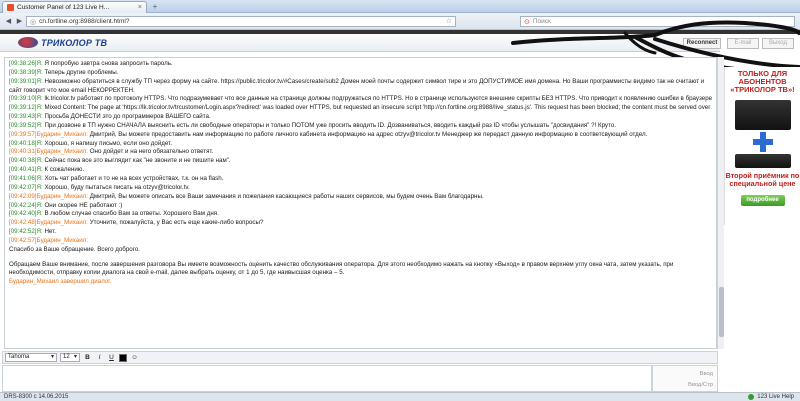 The image size is (800, 401). Describe the element at coordinates (23, 134) in the screenshot. I see `message-timestamp: [09:39:57]` at that location.